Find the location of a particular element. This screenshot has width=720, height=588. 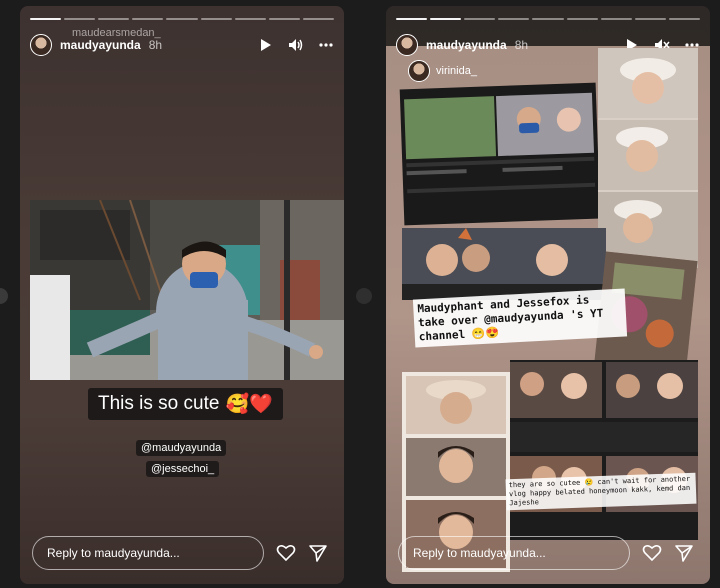

caption-emojis: 🥰❤️ is located at coordinates (249, 404).